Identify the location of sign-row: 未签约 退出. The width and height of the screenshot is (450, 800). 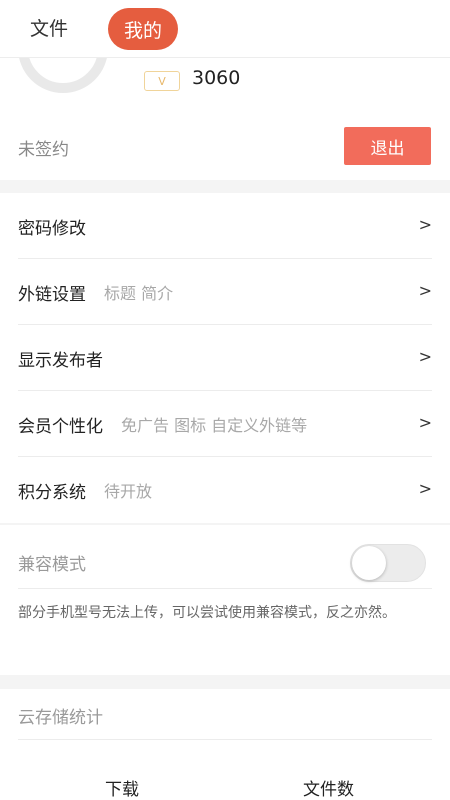
(225, 148).